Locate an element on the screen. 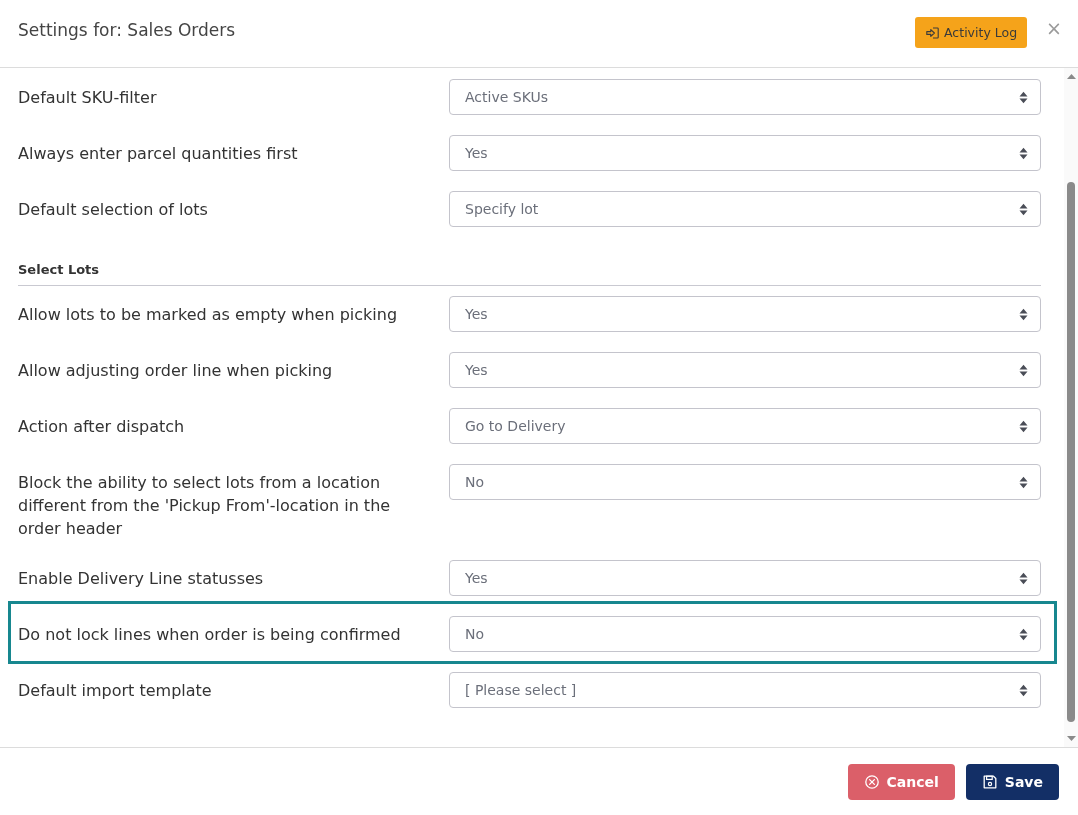 The width and height of the screenshot is (1078, 815). setting-label: Default selection of lots is located at coordinates (113, 210).